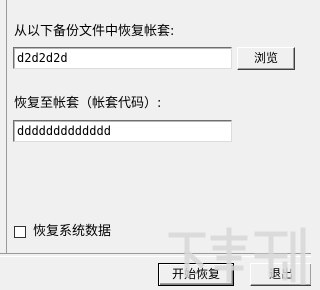 The height and width of the screenshot is (290, 320). Describe the element at coordinates (236, 255) in the screenshot. I see `download-site-logo-watermark-icon` at that location.